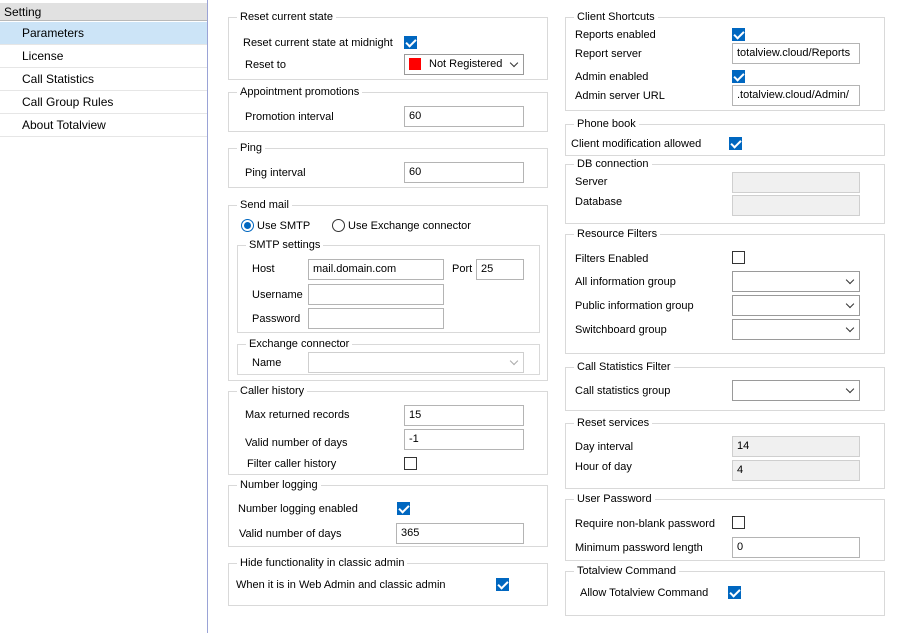 This screenshot has height=633, width=914. Describe the element at coordinates (289, 117) in the screenshot. I see `promotion-interval-label: Promotion interval` at that location.